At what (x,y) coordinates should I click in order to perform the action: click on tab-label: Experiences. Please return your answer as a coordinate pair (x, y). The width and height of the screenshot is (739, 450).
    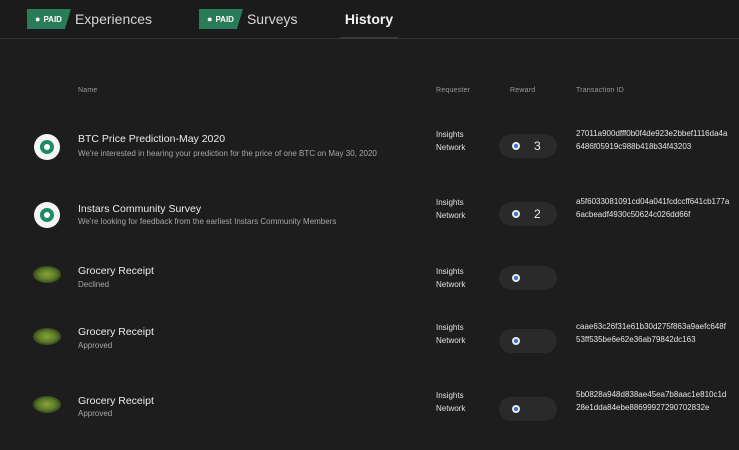
    Looking at the image, I should click on (113, 19).